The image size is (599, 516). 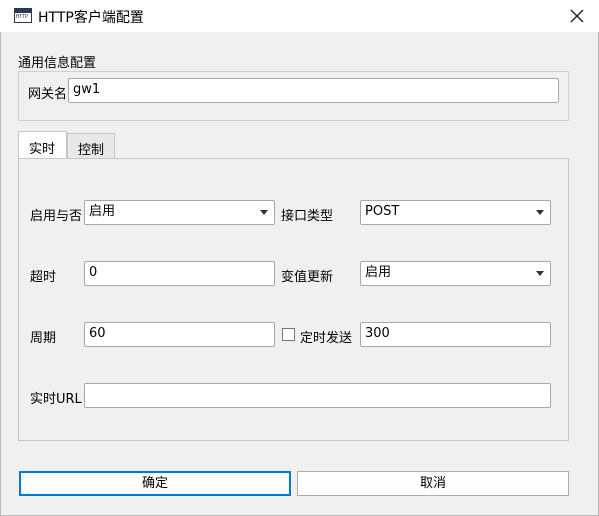 What do you see at coordinates (382, 211) in the screenshot?
I see `interface-select-value: POST` at bounding box center [382, 211].